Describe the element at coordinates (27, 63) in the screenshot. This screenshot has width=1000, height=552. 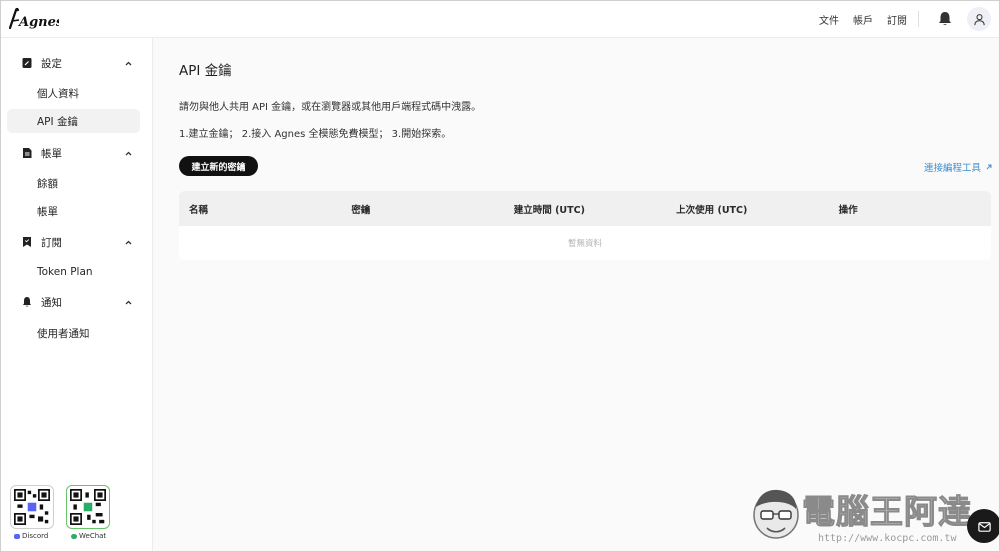
I see `edit-note-icon` at that location.